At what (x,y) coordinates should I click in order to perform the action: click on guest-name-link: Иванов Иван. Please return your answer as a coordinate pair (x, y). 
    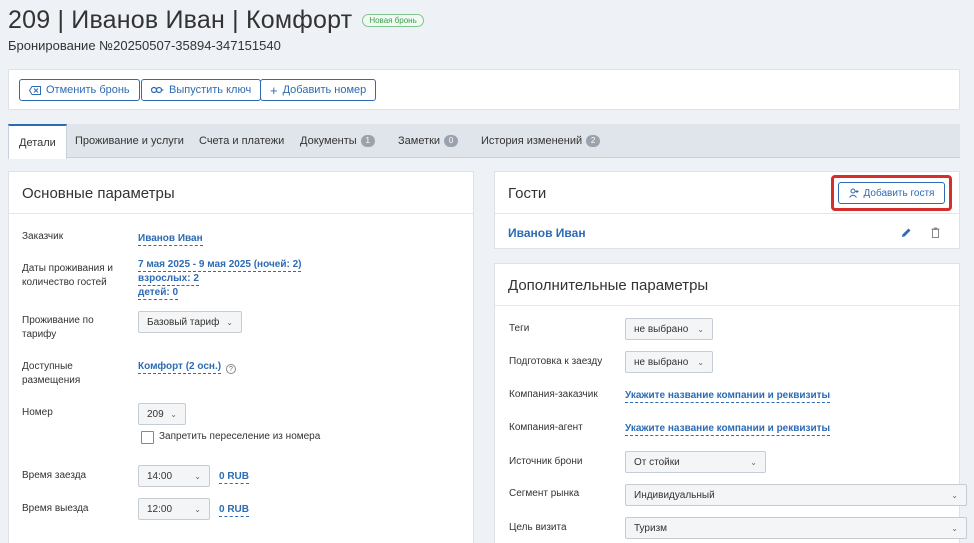
    Looking at the image, I should click on (547, 233).